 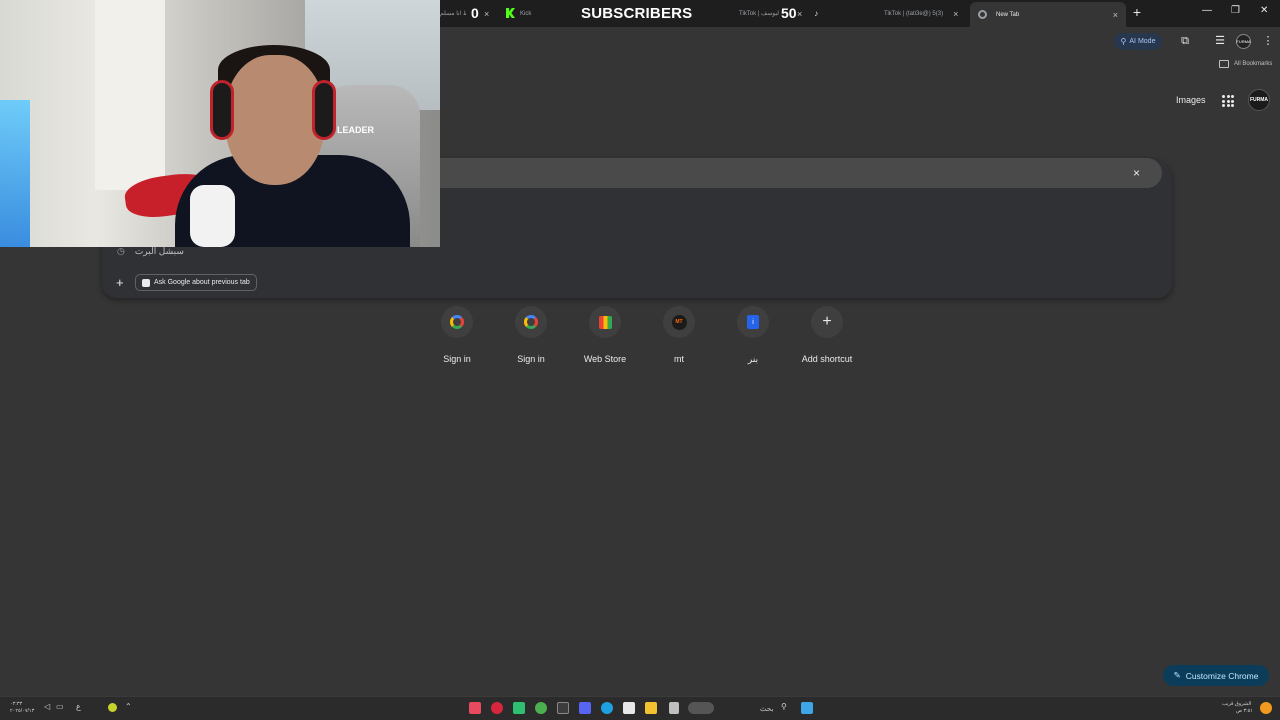 I want to click on store-icon, so click(x=629, y=708).